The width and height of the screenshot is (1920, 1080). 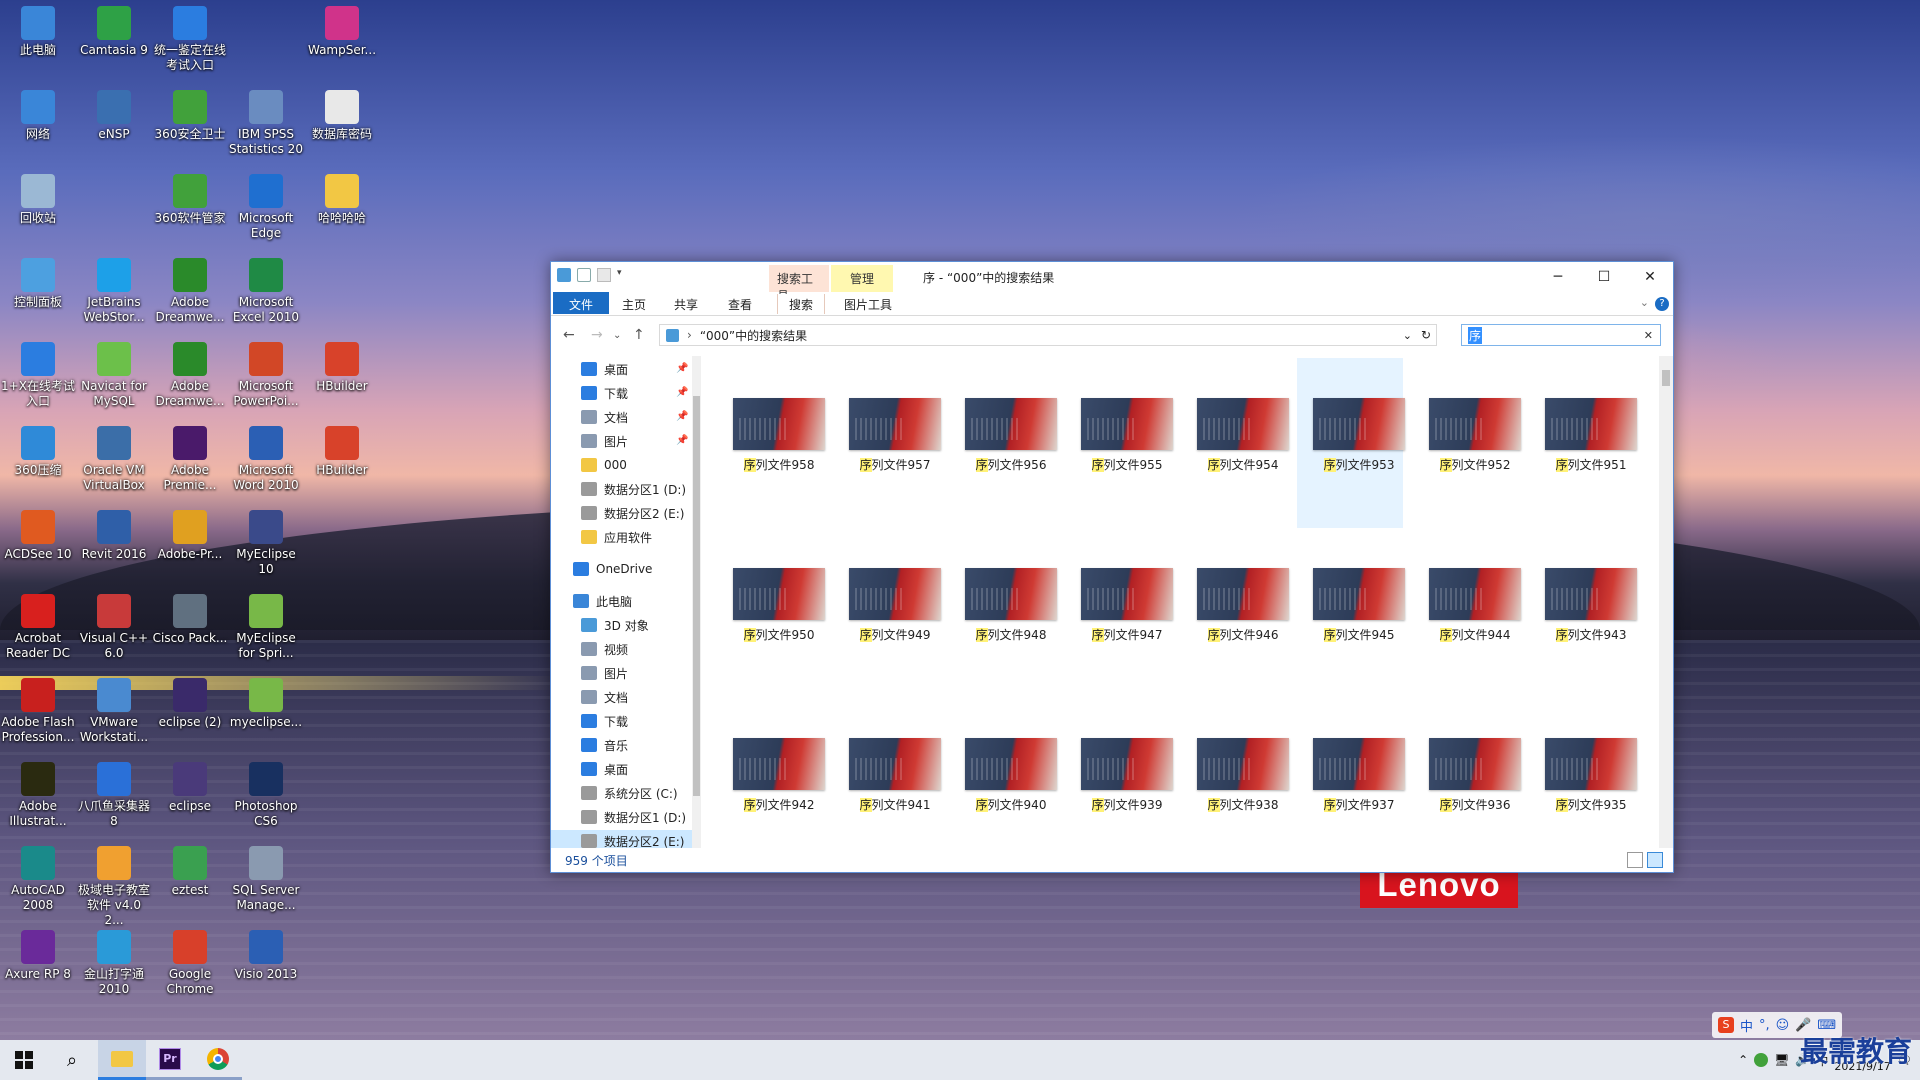 I want to click on desktop-shortcut: Revit 2016, so click(x=114, y=533).